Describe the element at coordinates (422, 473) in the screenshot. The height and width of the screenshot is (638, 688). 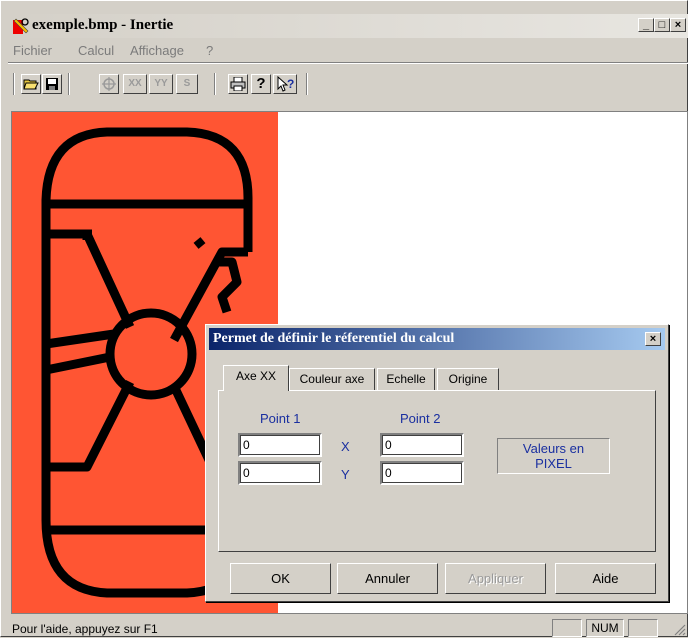
I see `point2-y-field: 0` at that location.